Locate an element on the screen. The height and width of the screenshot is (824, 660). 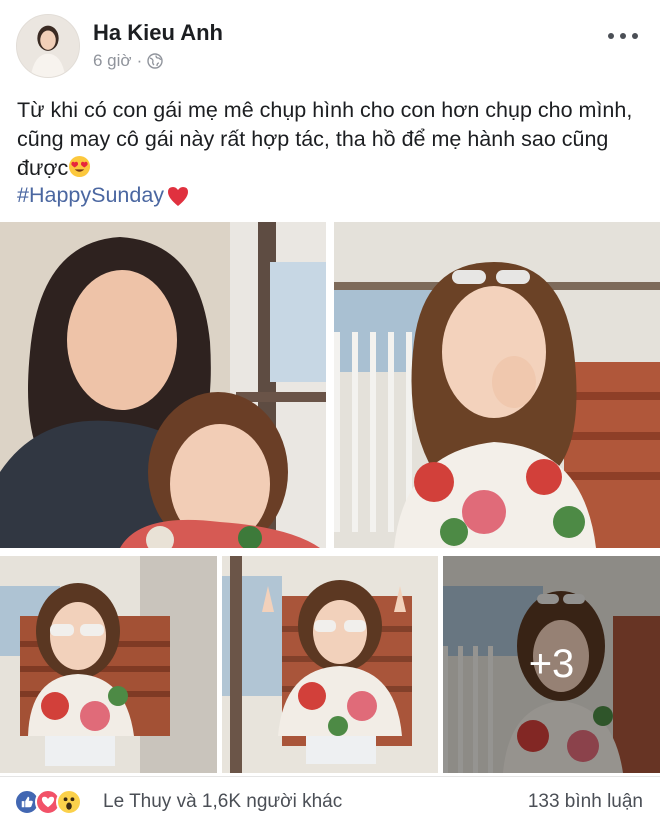
avatar is located at coordinates (48, 46).